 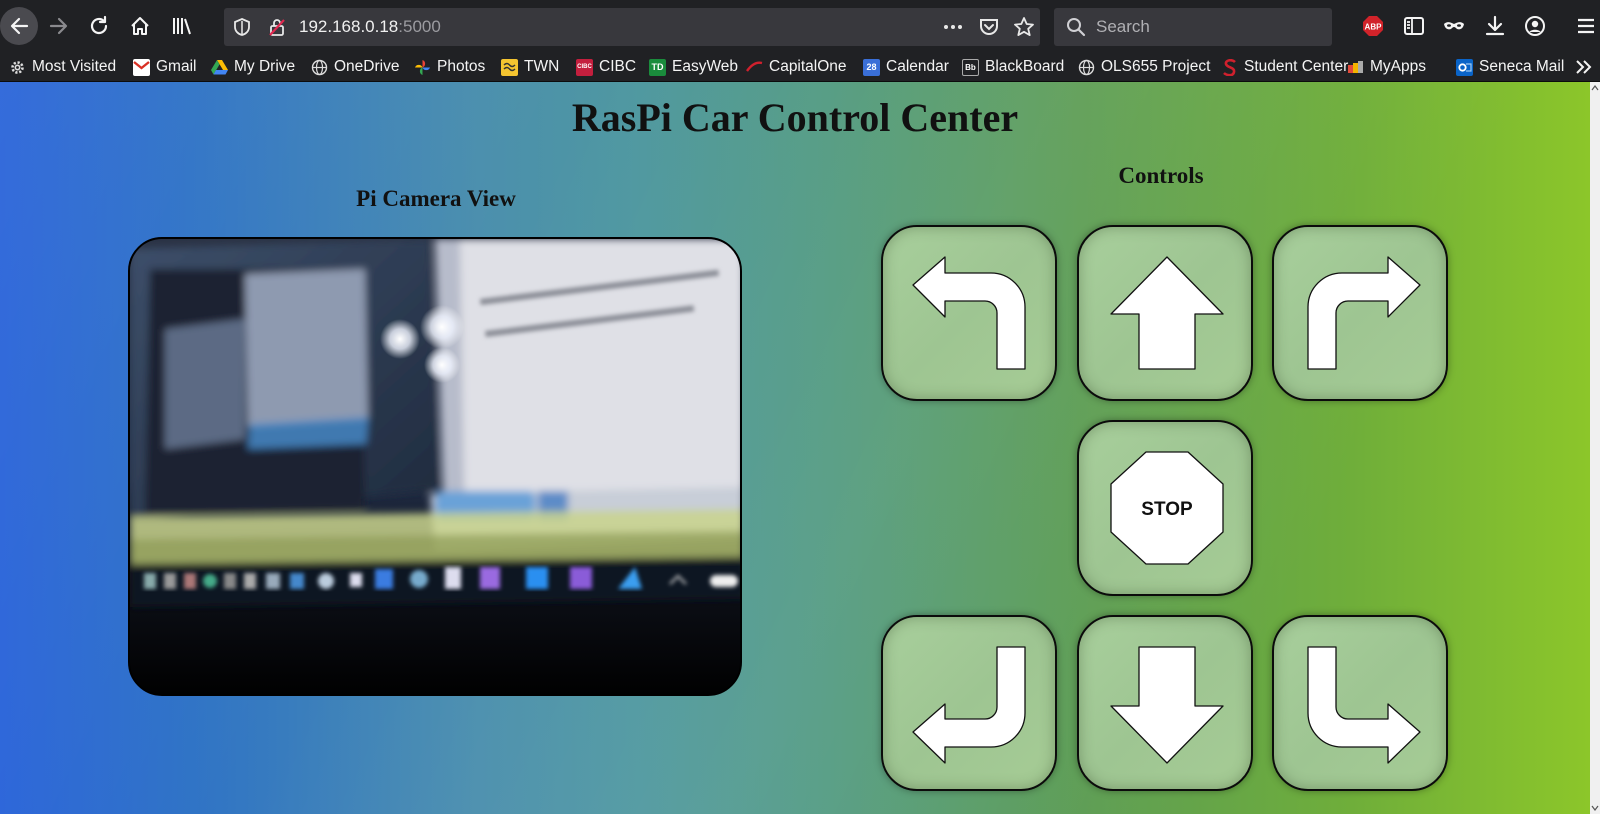 What do you see at coordinates (705, 66) in the screenshot?
I see `bookmark-label: EasyWeb` at bounding box center [705, 66].